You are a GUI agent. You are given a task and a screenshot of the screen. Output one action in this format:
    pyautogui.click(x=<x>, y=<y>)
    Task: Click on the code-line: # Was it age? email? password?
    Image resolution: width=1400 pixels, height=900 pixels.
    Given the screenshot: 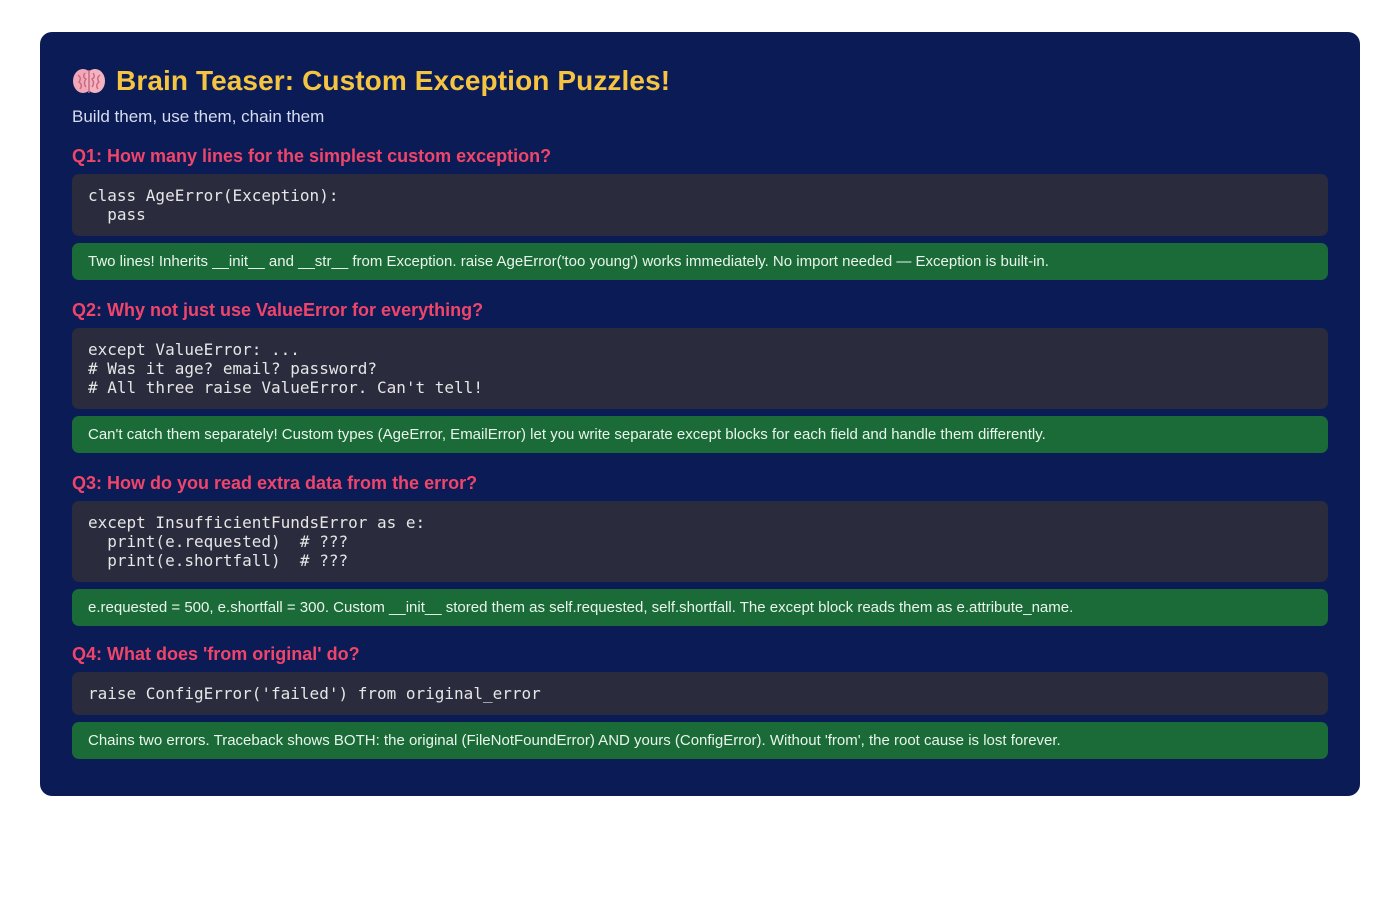 What is the action you would take?
    pyautogui.click(x=232, y=368)
    